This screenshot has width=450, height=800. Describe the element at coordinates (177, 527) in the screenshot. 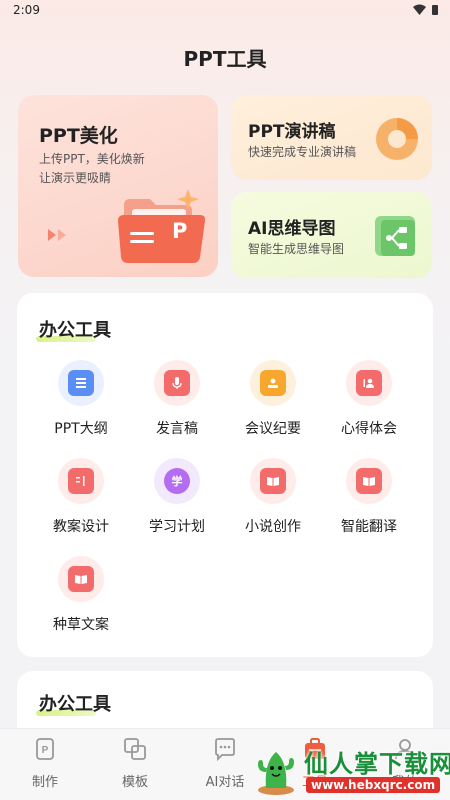

I see `tool-label: 学习计划` at that location.